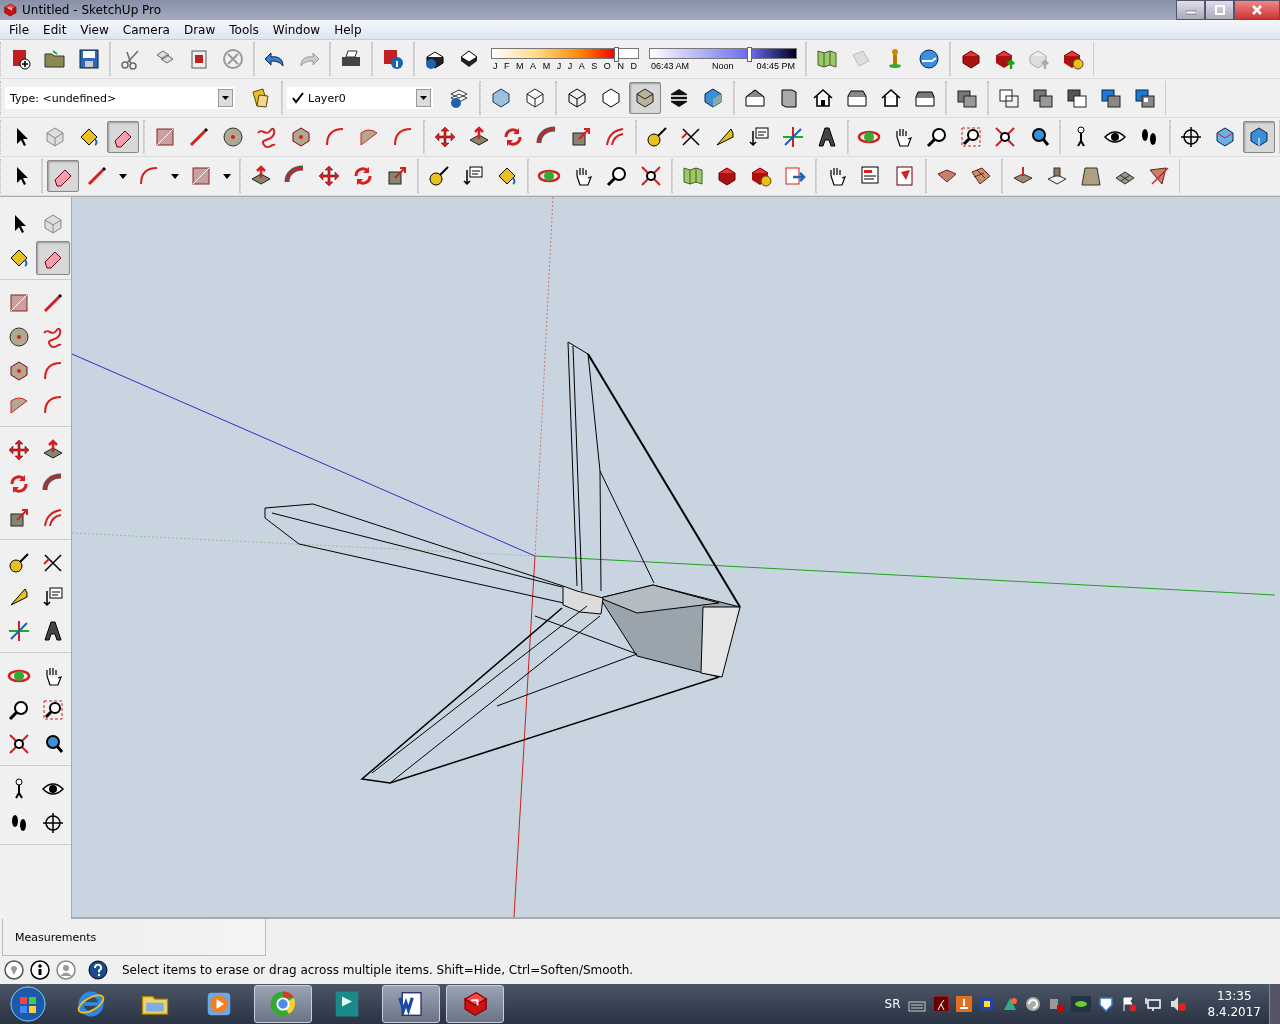  What do you see at coordinates (507, 65) in the screenshot?
I see `month-label: F` at bounding box center [507, 65].